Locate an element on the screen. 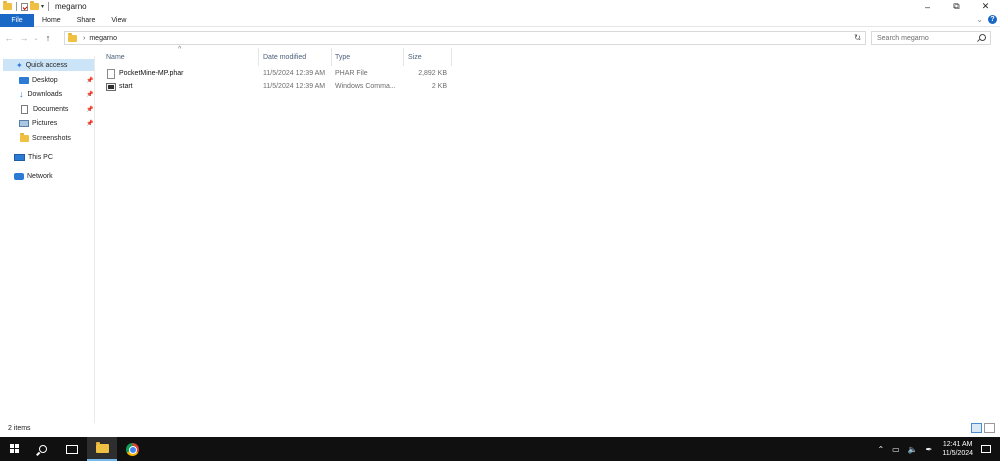 The height and width of the screenshot is (461, 1000). properties-icon is located at coordinates (24, 6).